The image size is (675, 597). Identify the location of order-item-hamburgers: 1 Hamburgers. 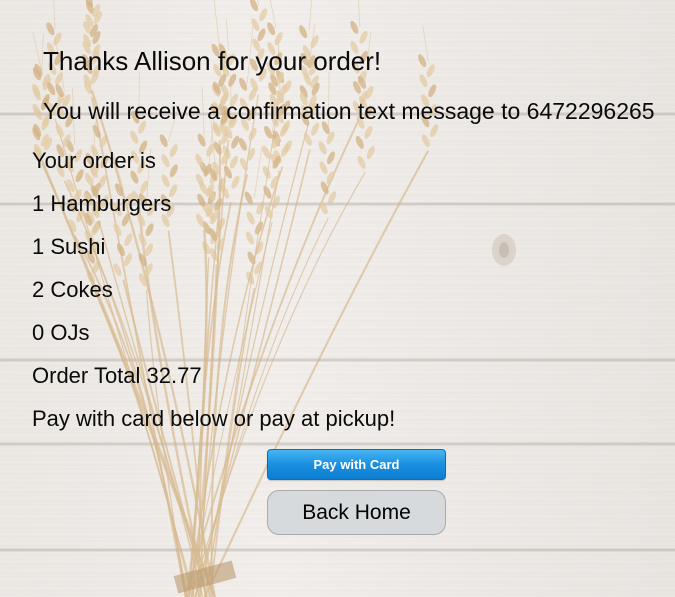
(102, 203).